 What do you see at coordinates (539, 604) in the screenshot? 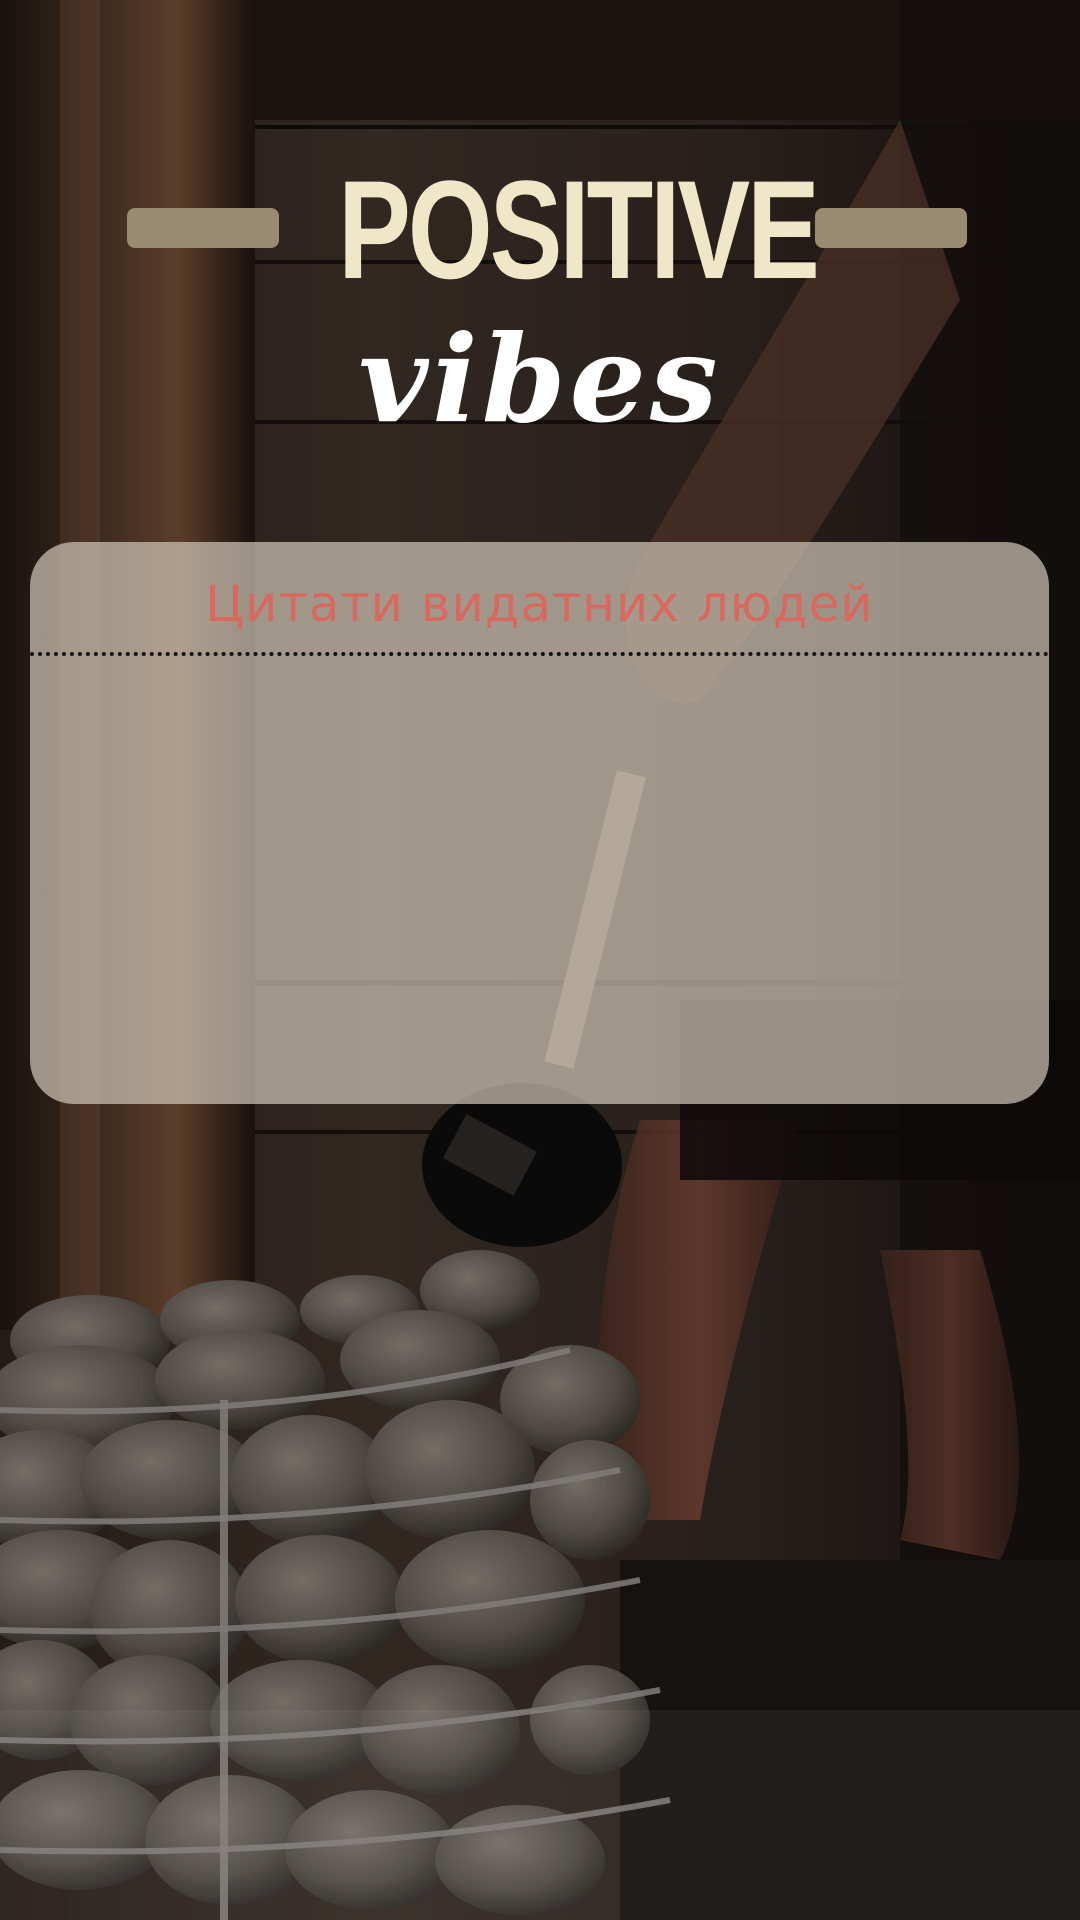
I see `quote-card-heading: Цитати видатних людей` at bounding box center [539, 604].